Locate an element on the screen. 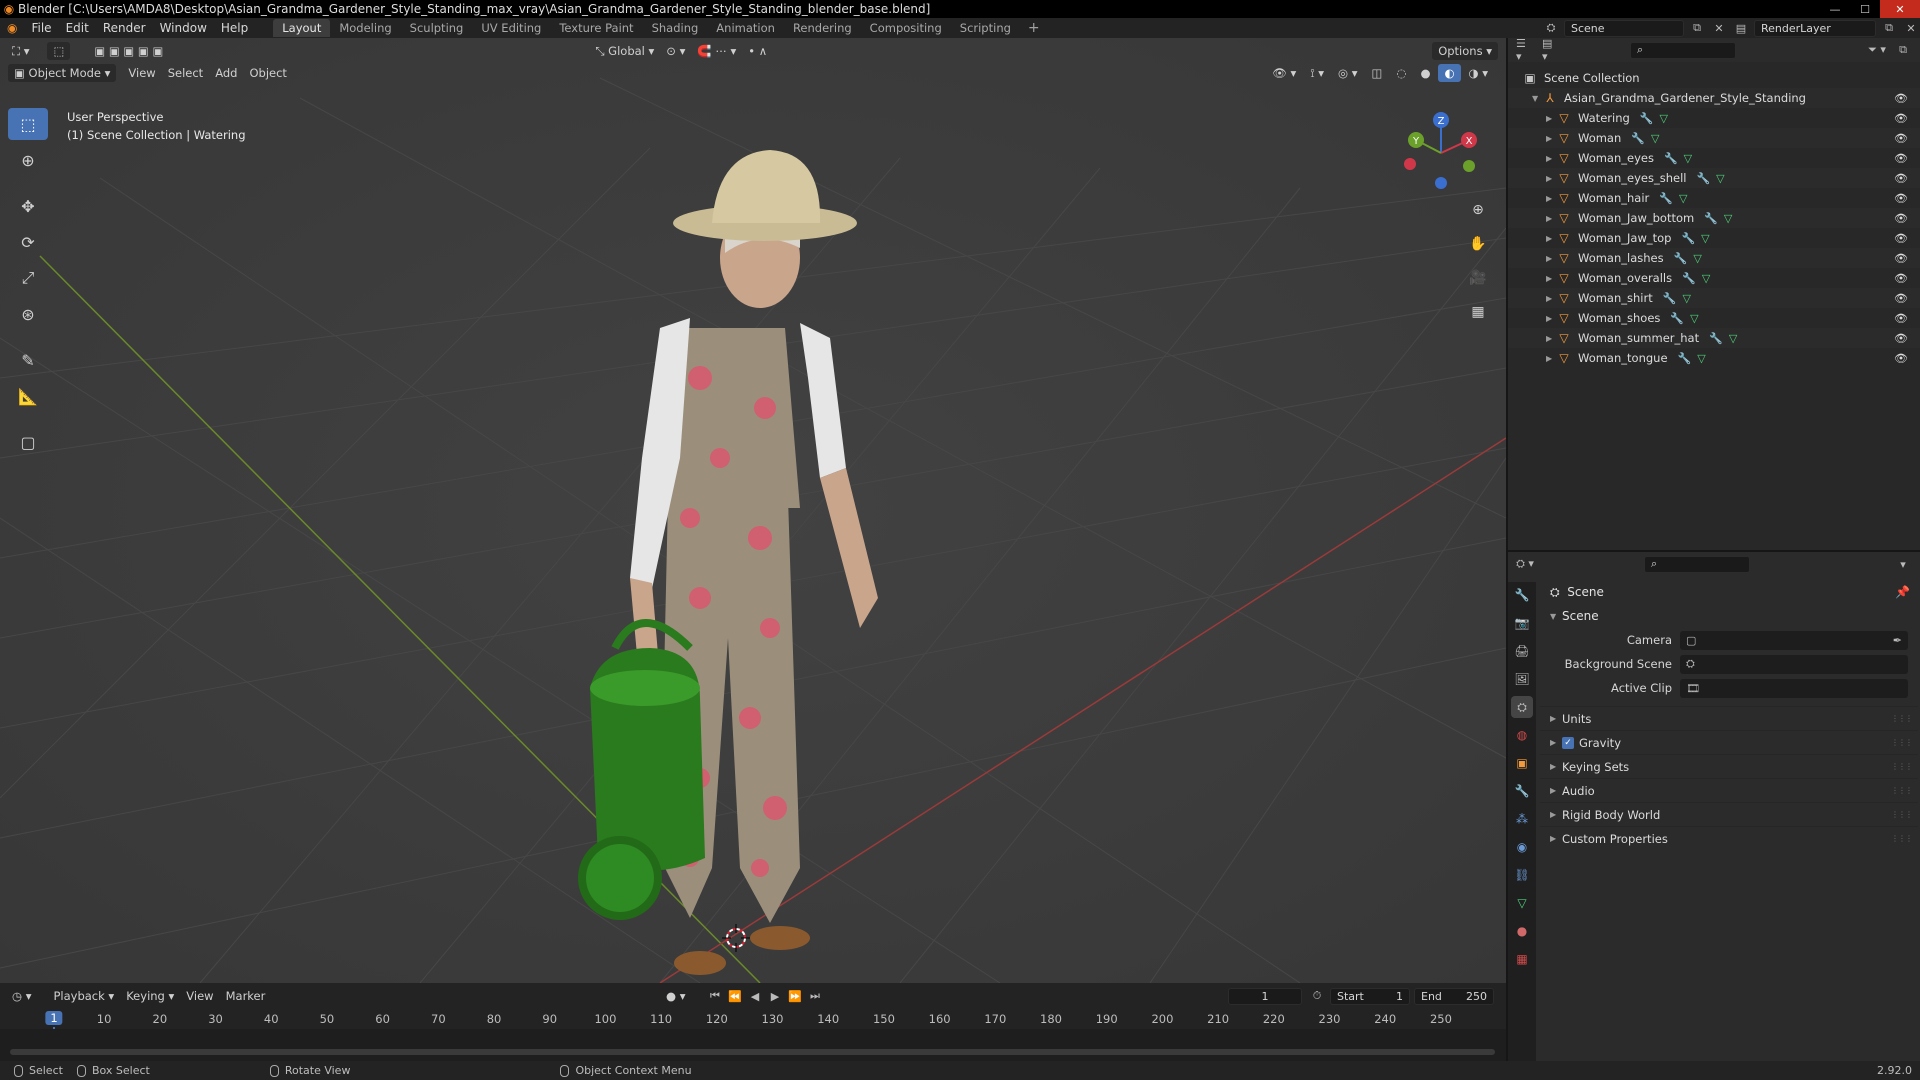  camera-field: ▢ ✒ is located at coordinates (1794, 640).